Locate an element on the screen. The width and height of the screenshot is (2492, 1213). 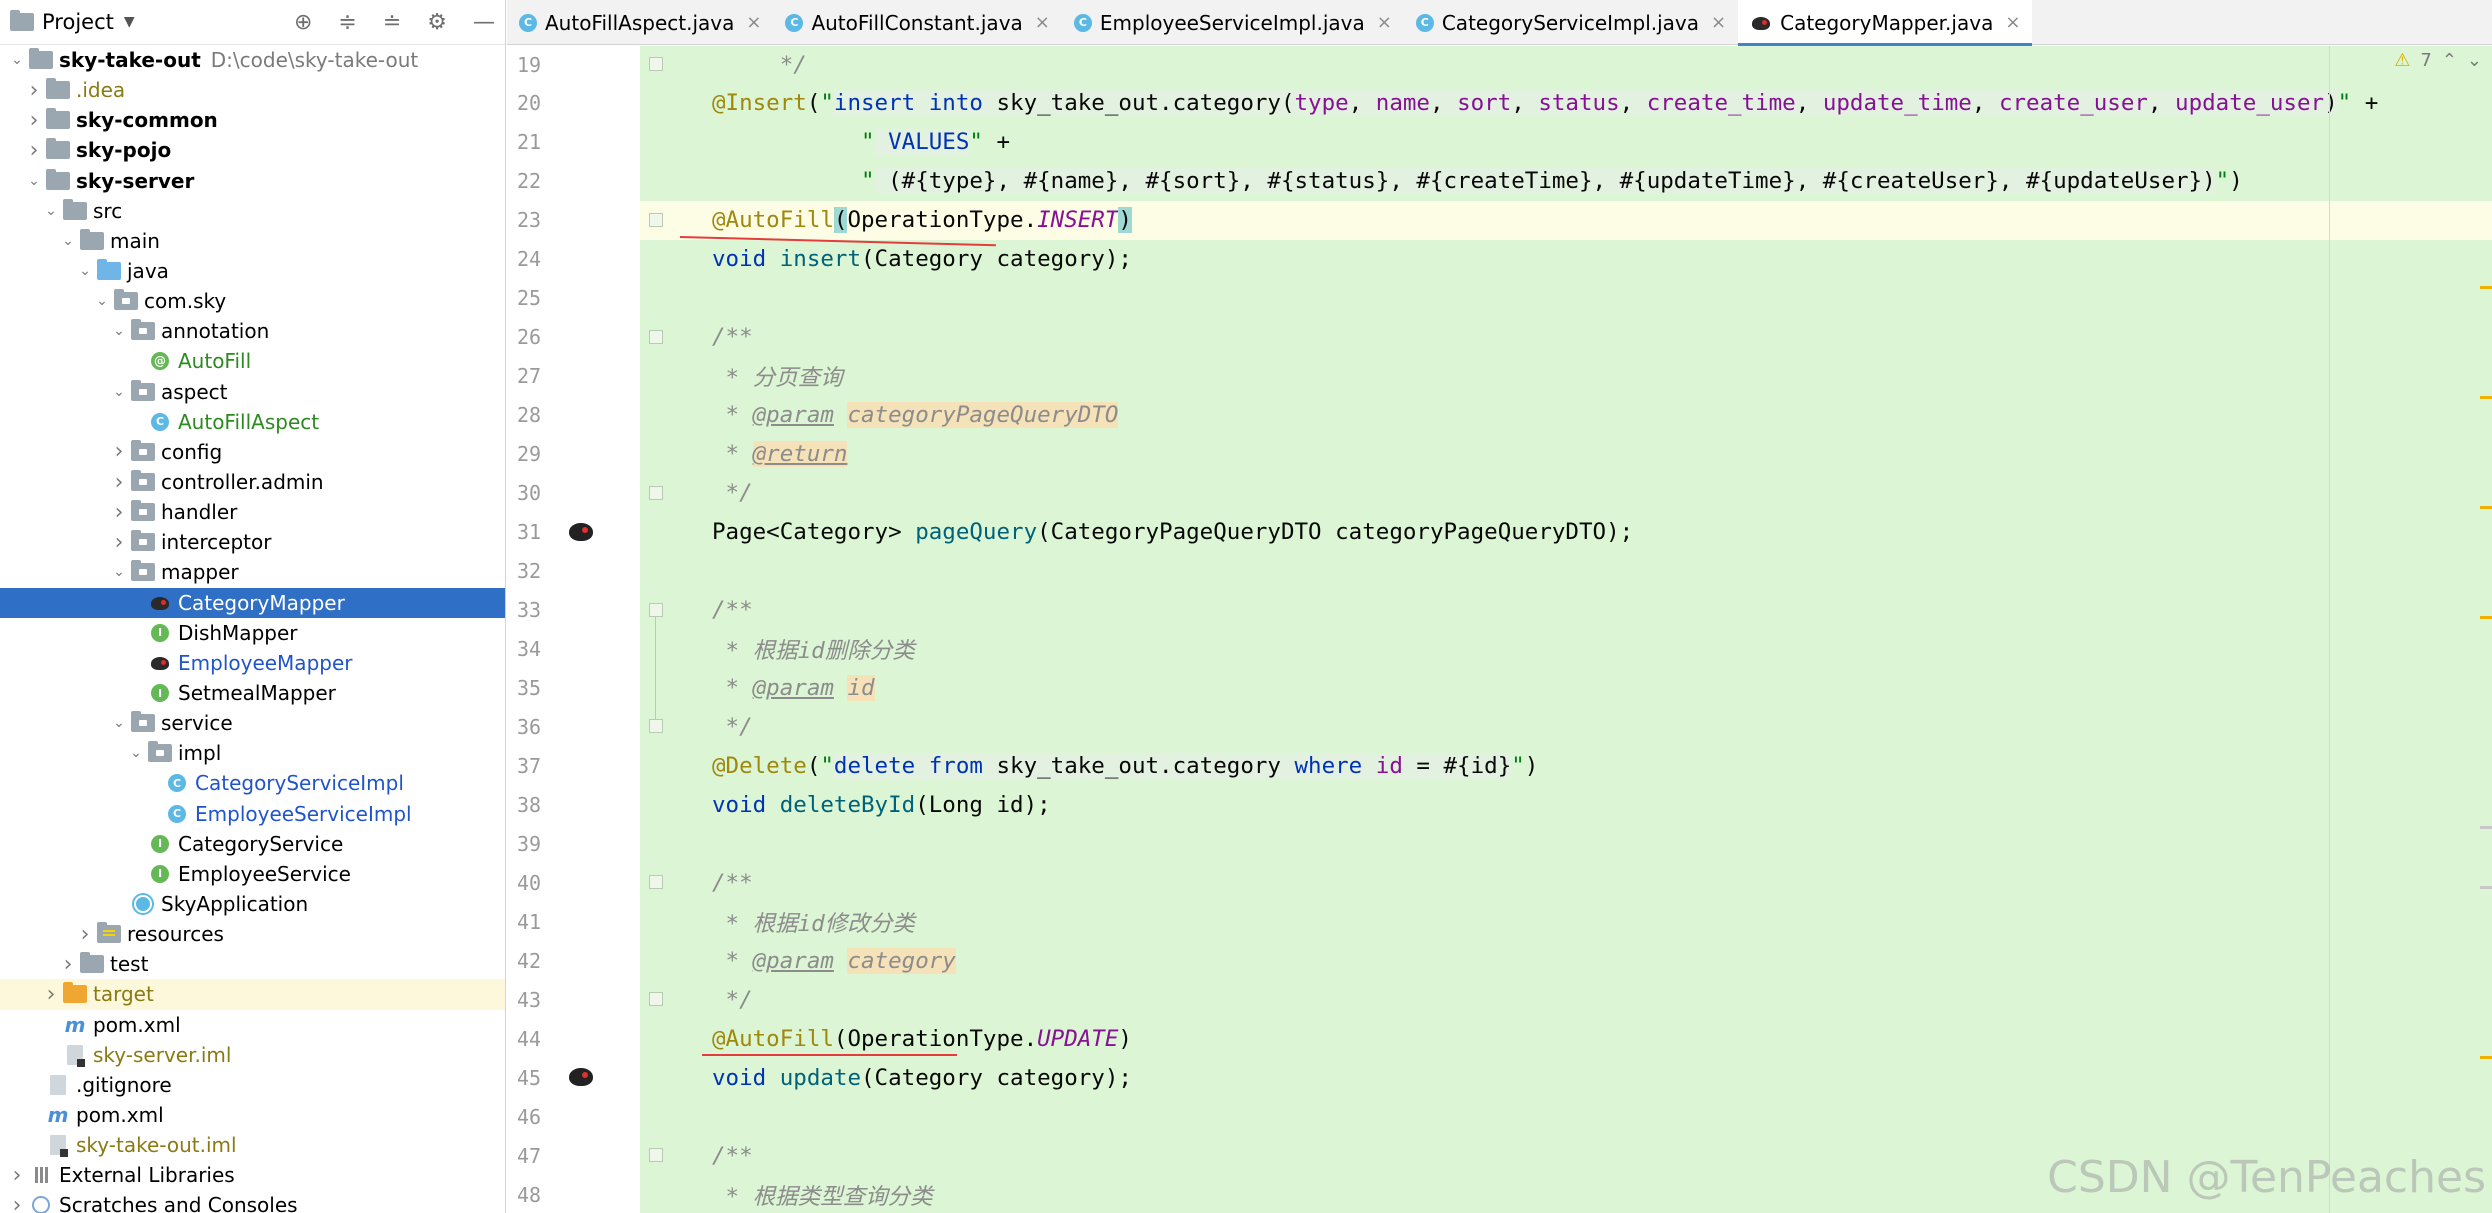
tree-item: ⌄ annotation is located at coordinates (252, 331).